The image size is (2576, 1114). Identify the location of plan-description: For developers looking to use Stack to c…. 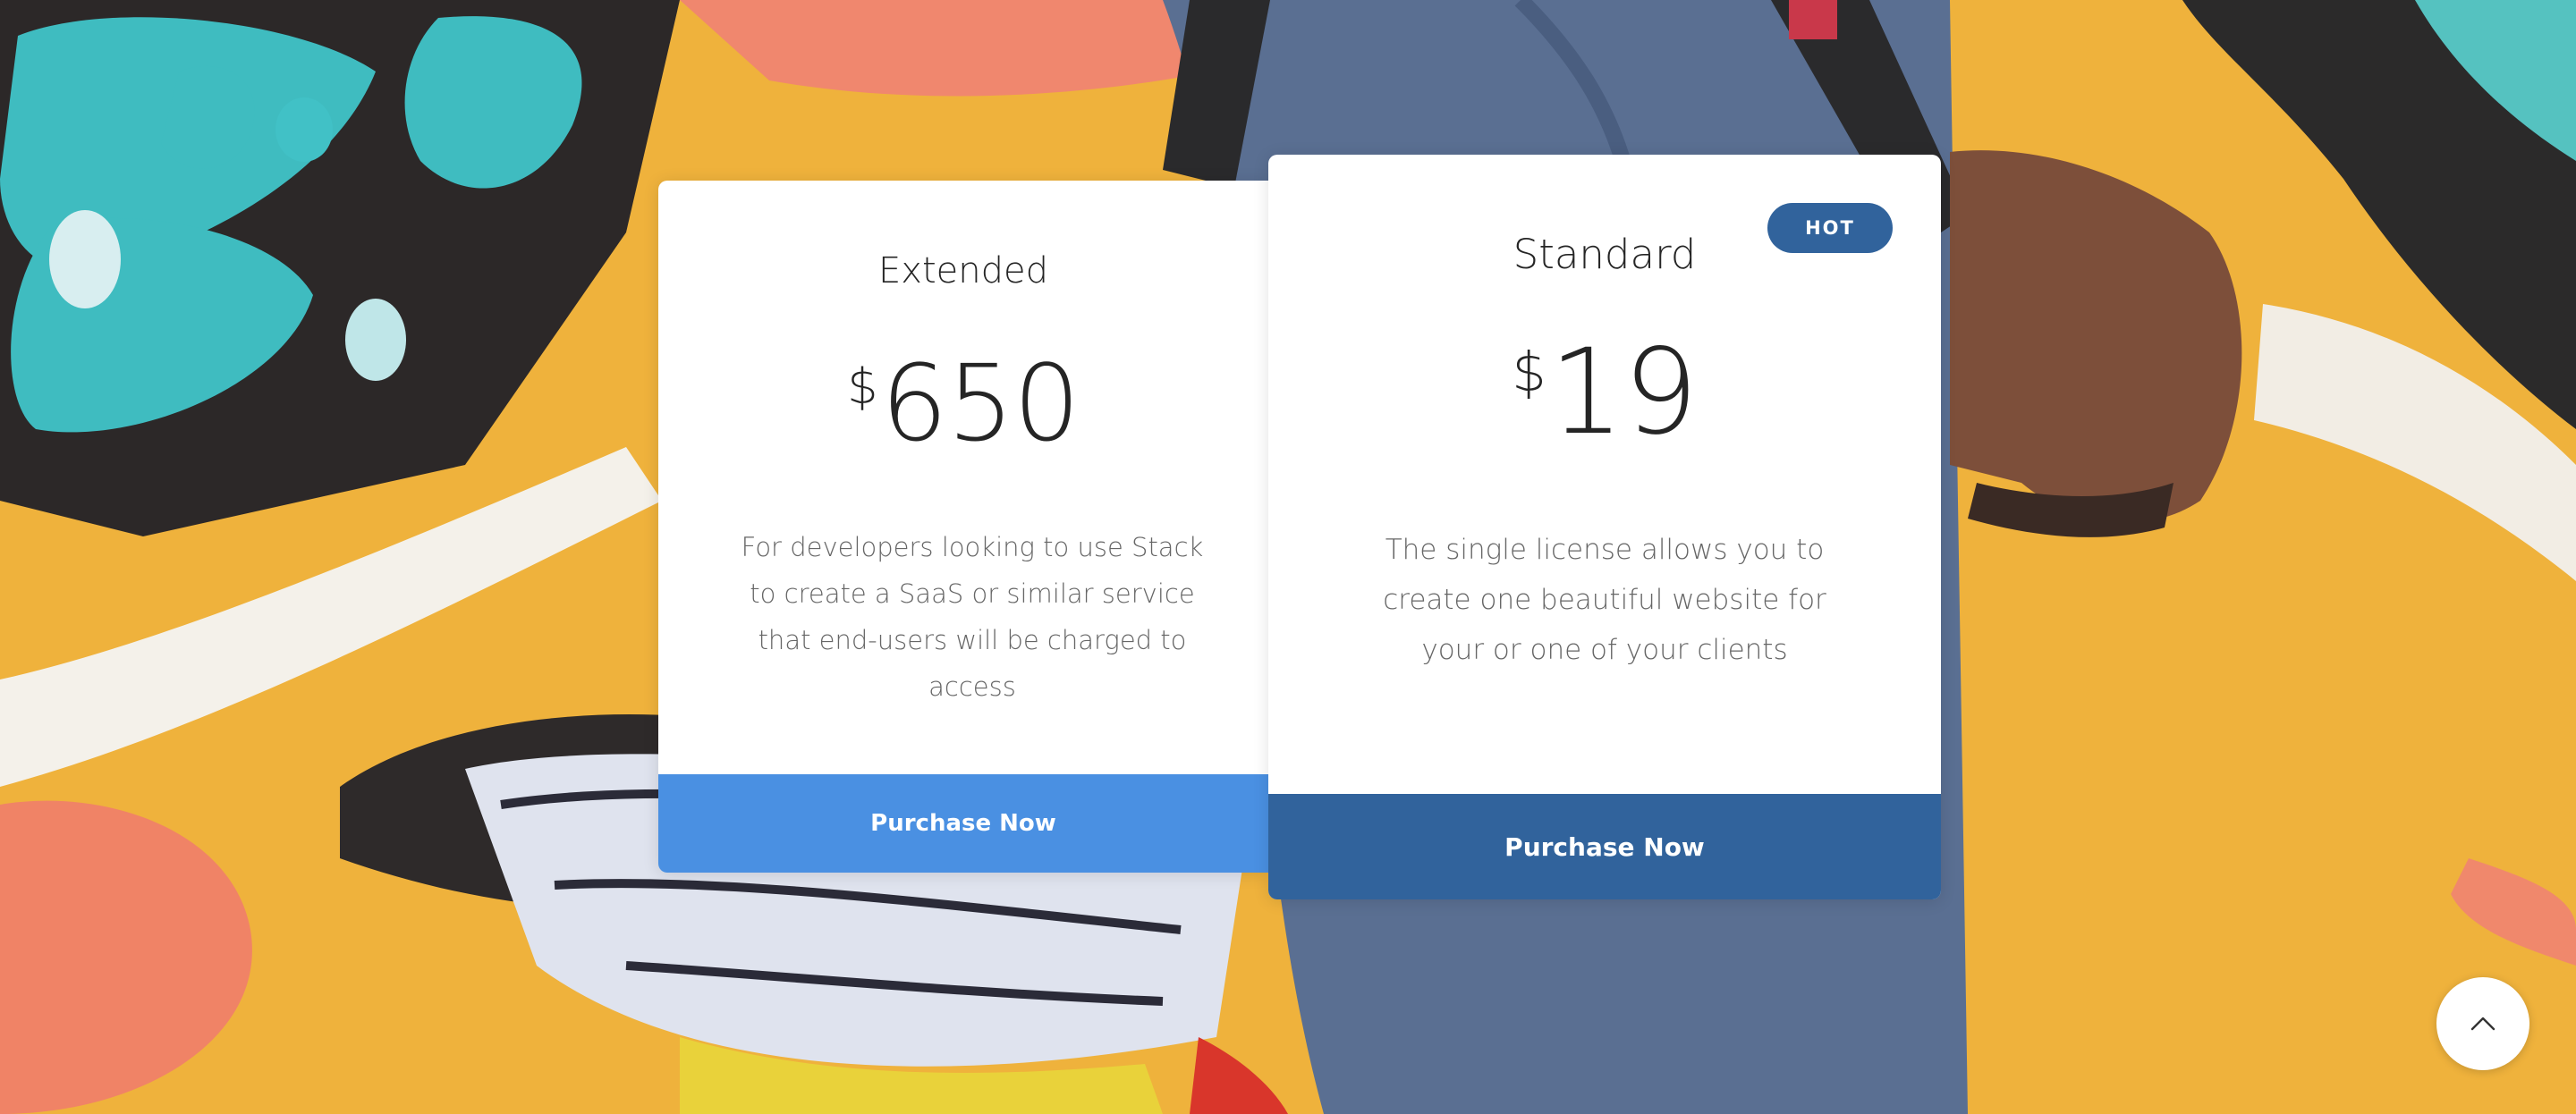
(972, 617).